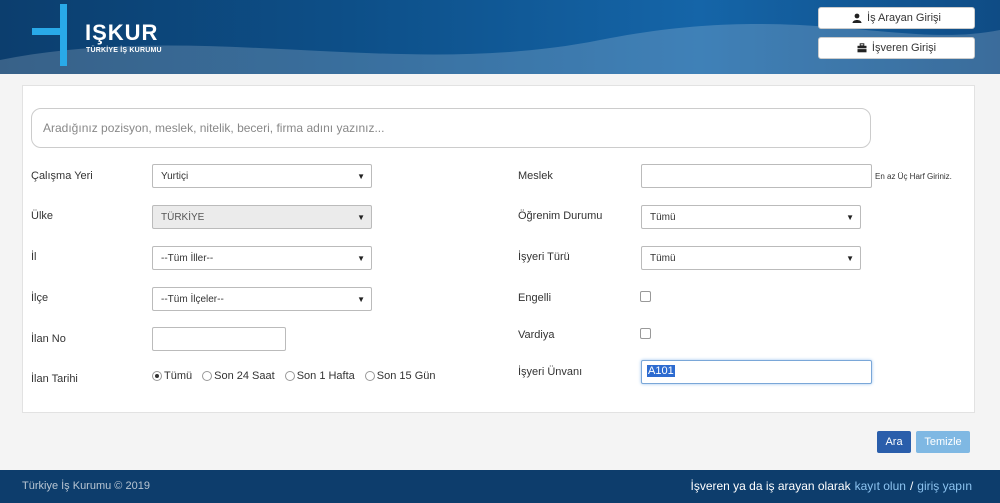  I want to click on workplace-title-value: A101, so click(661, 371).